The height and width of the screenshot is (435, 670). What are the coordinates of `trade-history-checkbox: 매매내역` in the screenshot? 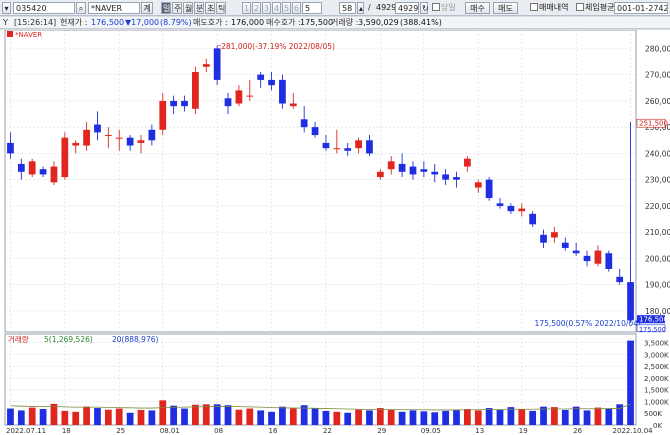 It's located at (549, 8).